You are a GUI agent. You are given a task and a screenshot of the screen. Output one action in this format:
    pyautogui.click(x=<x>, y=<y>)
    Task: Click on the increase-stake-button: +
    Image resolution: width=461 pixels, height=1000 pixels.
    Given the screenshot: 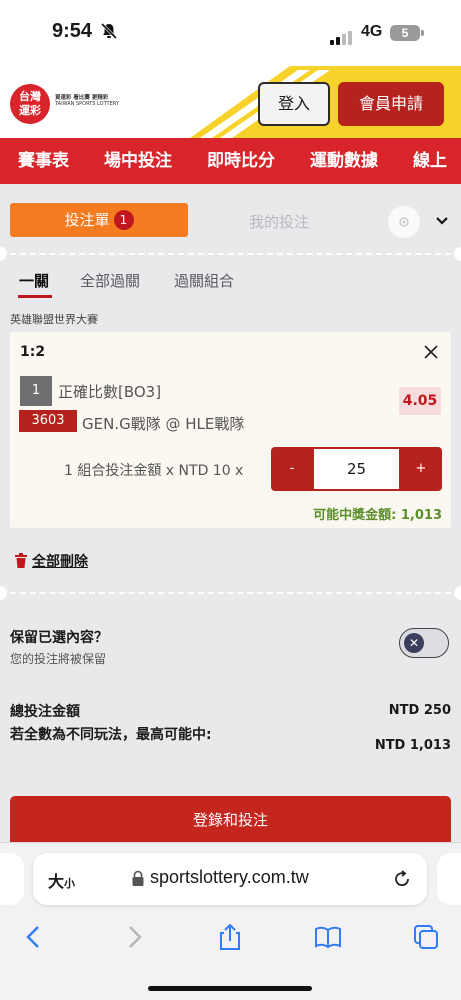 What is the action you would take?
    pyautogui.click(x=421, y=469)
    